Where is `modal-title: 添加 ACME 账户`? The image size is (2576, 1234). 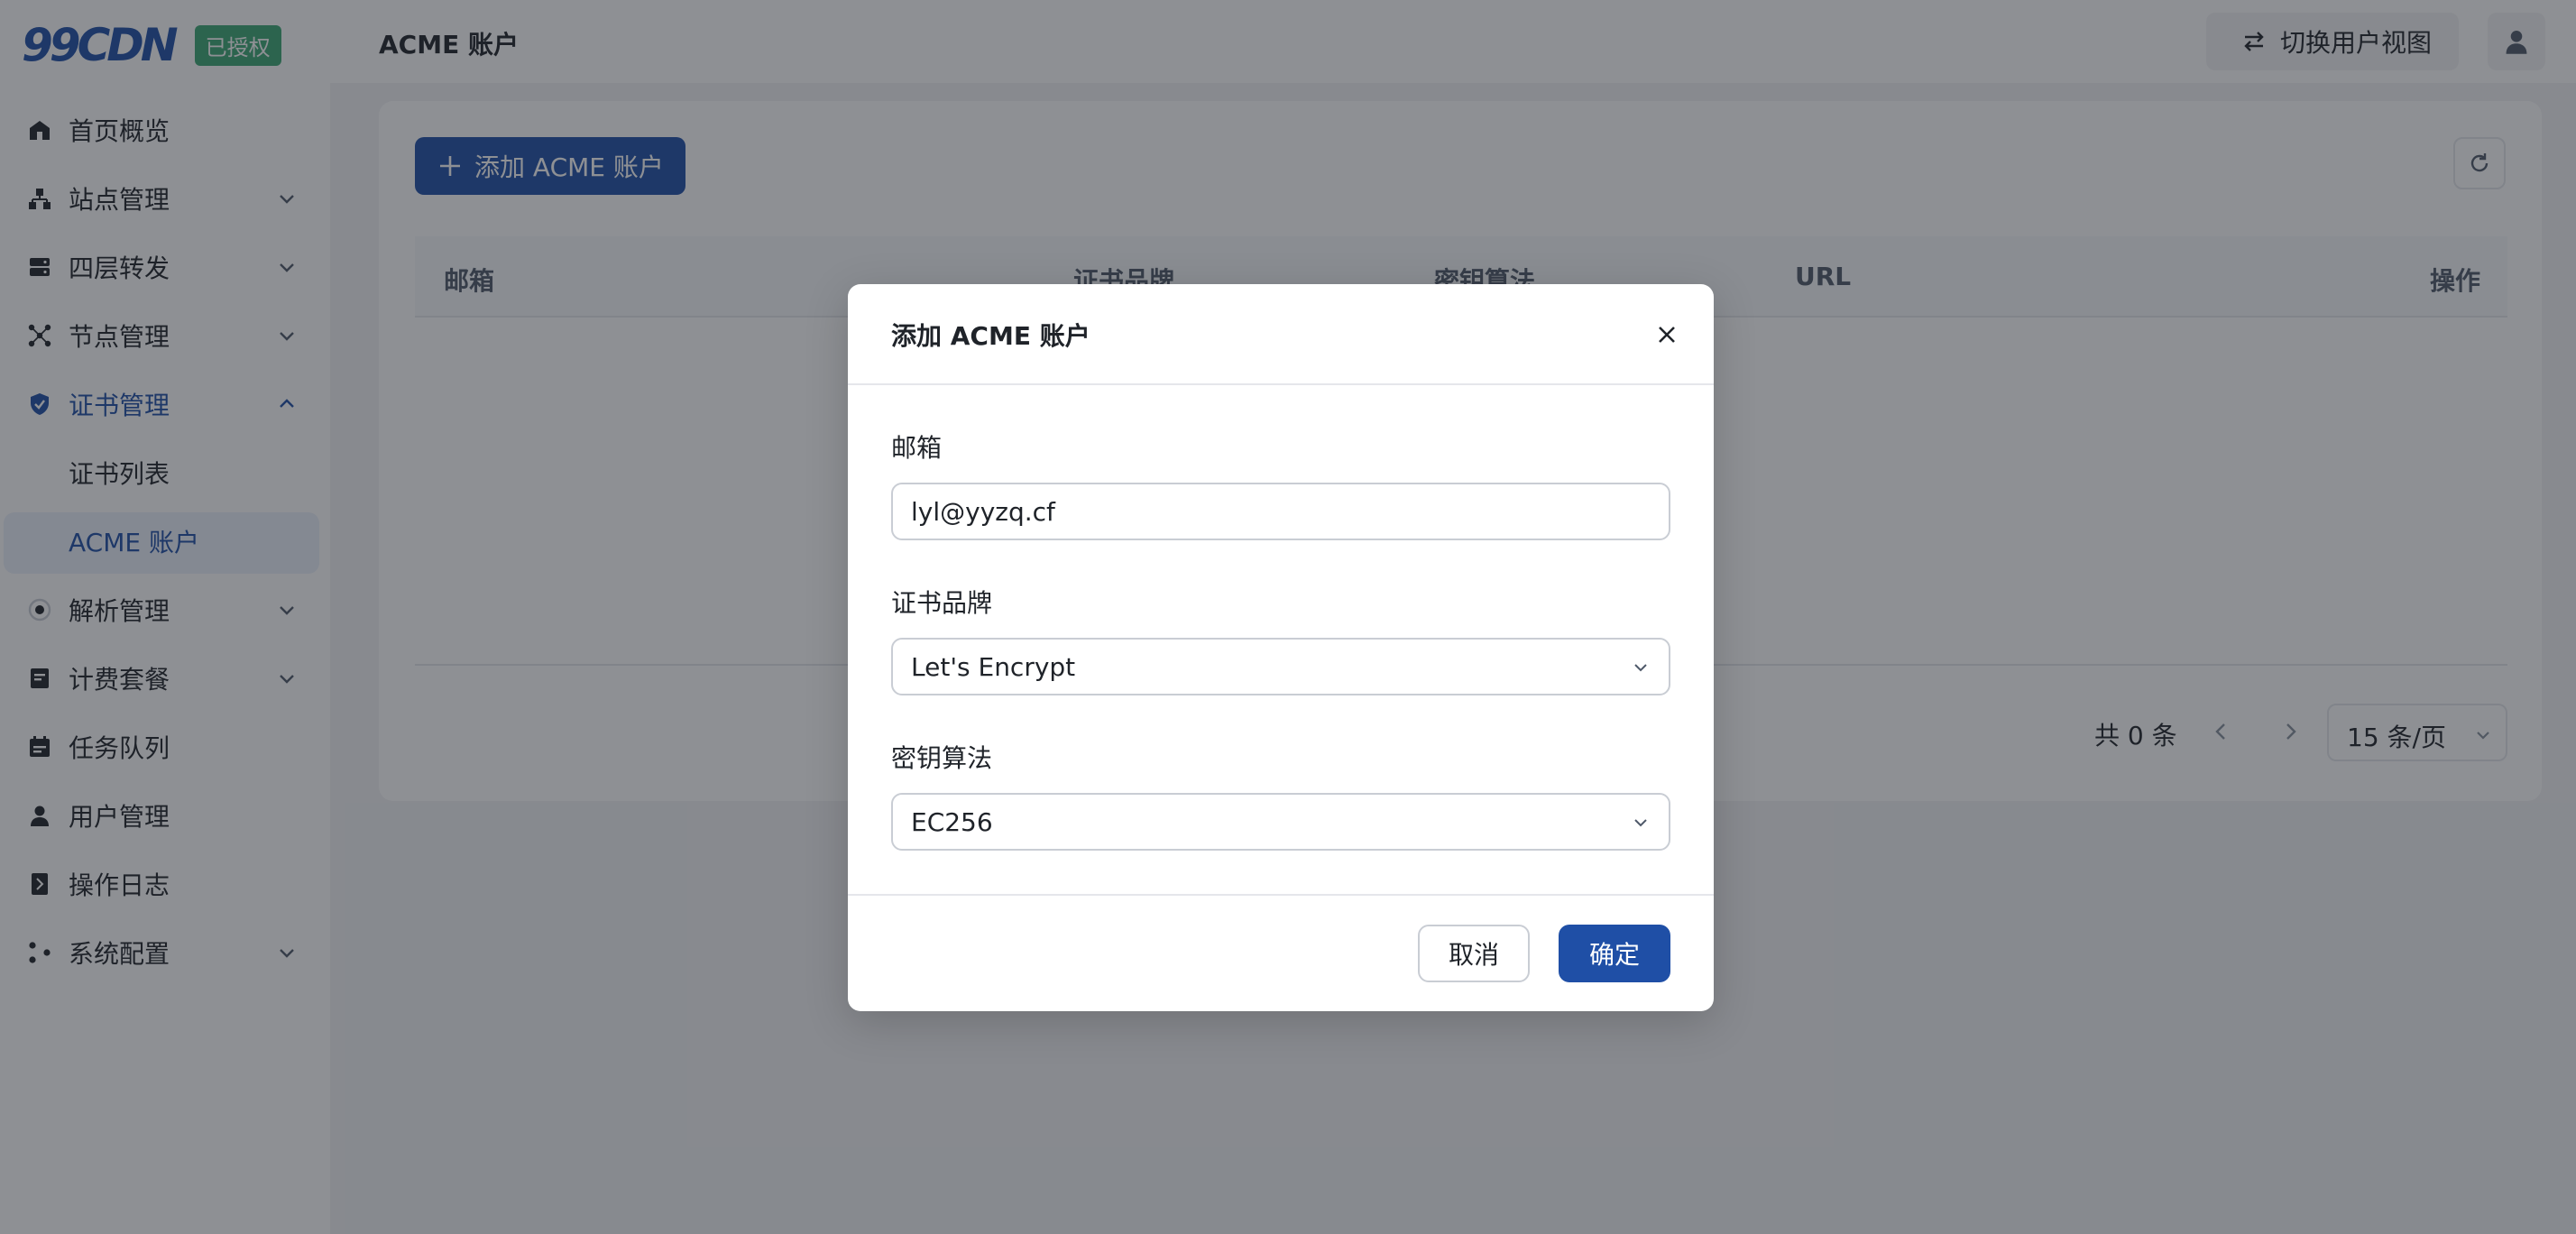
modal-title: 添加 ACME 账户 is located at coordinates (991, 336).